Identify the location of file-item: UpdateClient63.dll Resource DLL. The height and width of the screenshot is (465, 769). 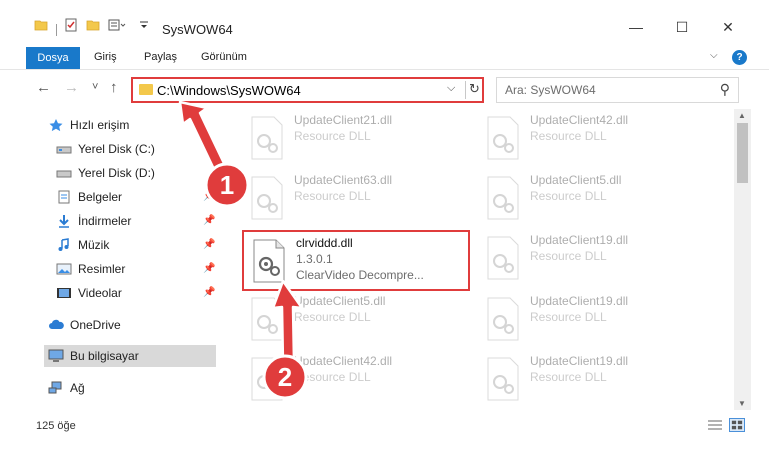
(354, 198).